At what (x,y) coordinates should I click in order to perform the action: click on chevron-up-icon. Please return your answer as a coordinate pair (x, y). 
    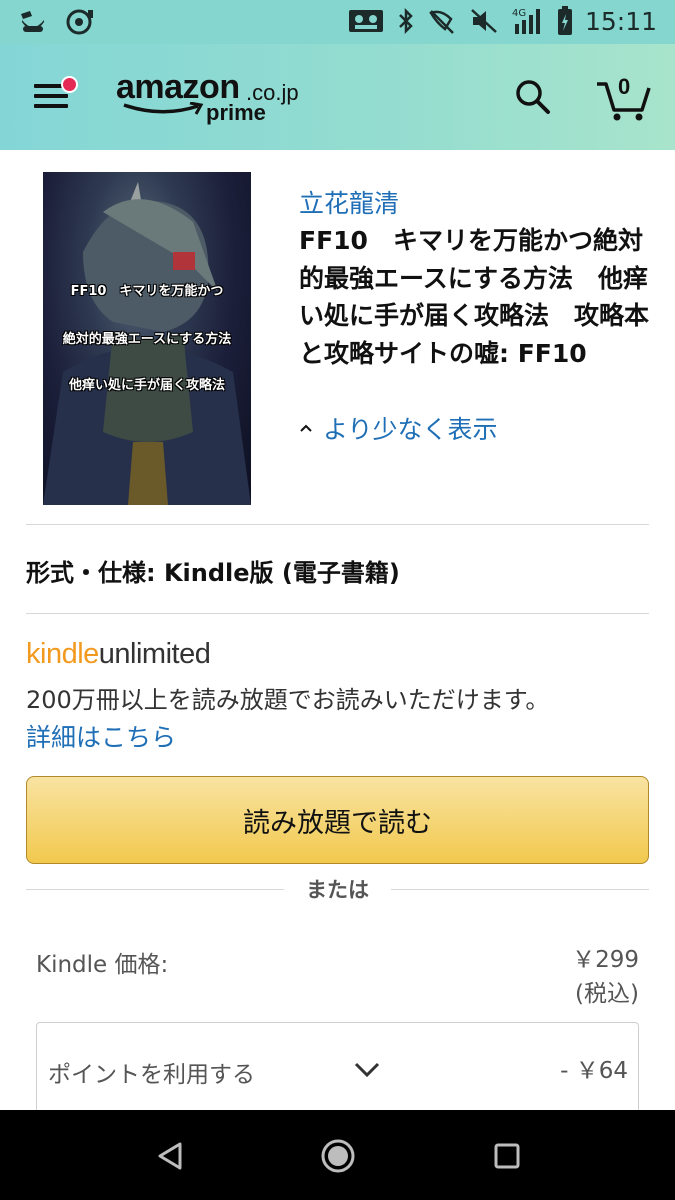
    Looking at the image, I should click on (306, 428).